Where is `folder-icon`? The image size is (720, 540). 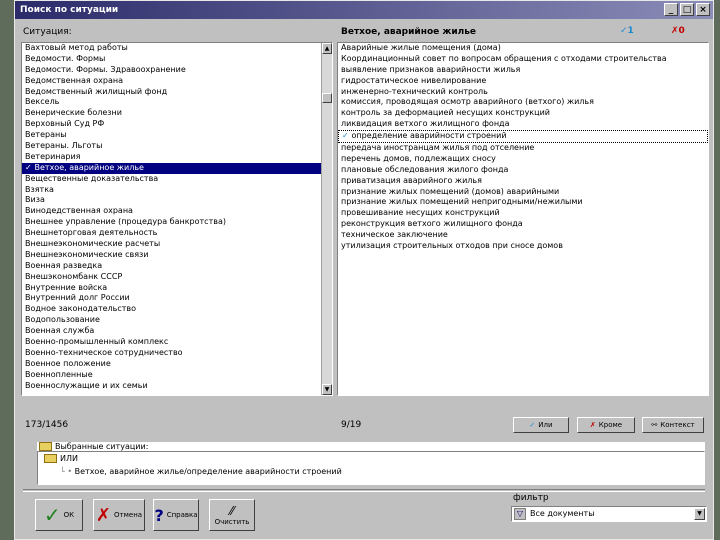
folder-icon is located at coordinates (50, 458).